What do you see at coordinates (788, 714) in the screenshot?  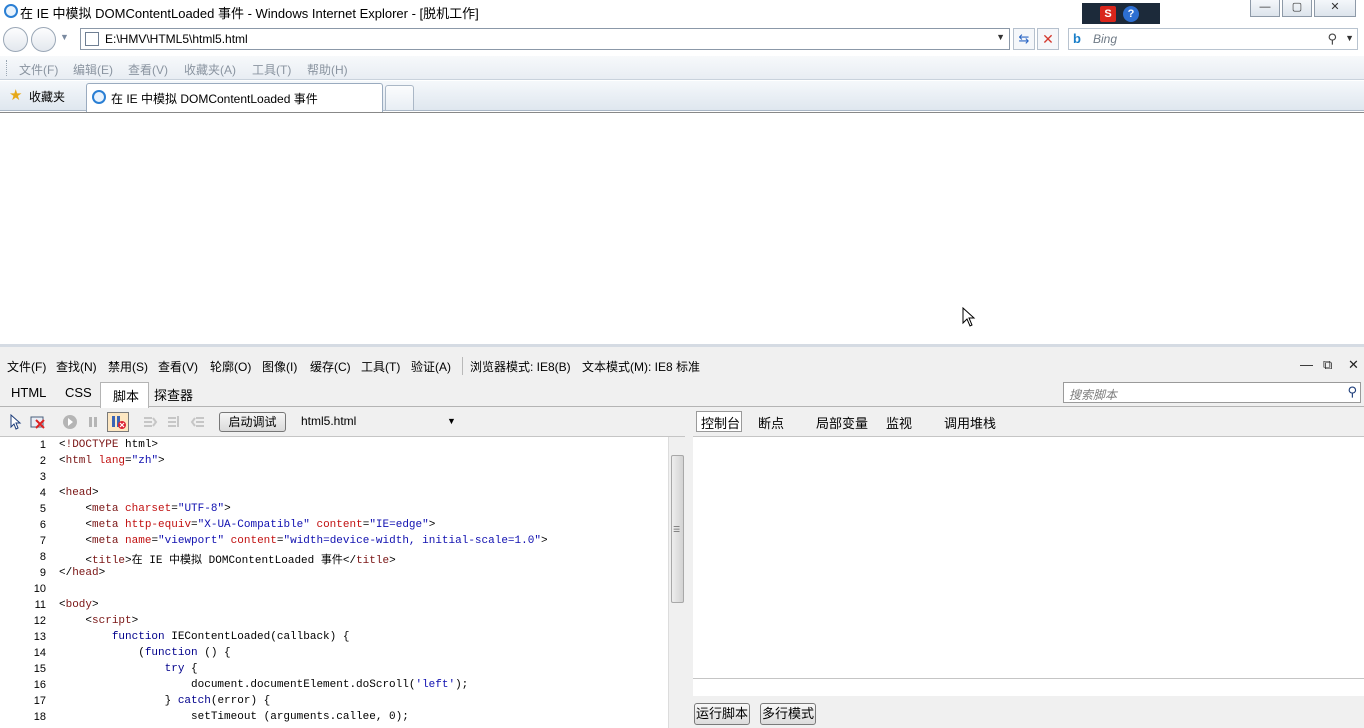 I see `multiline-mode-button: 多行模式` at bounding box center [788, 714].